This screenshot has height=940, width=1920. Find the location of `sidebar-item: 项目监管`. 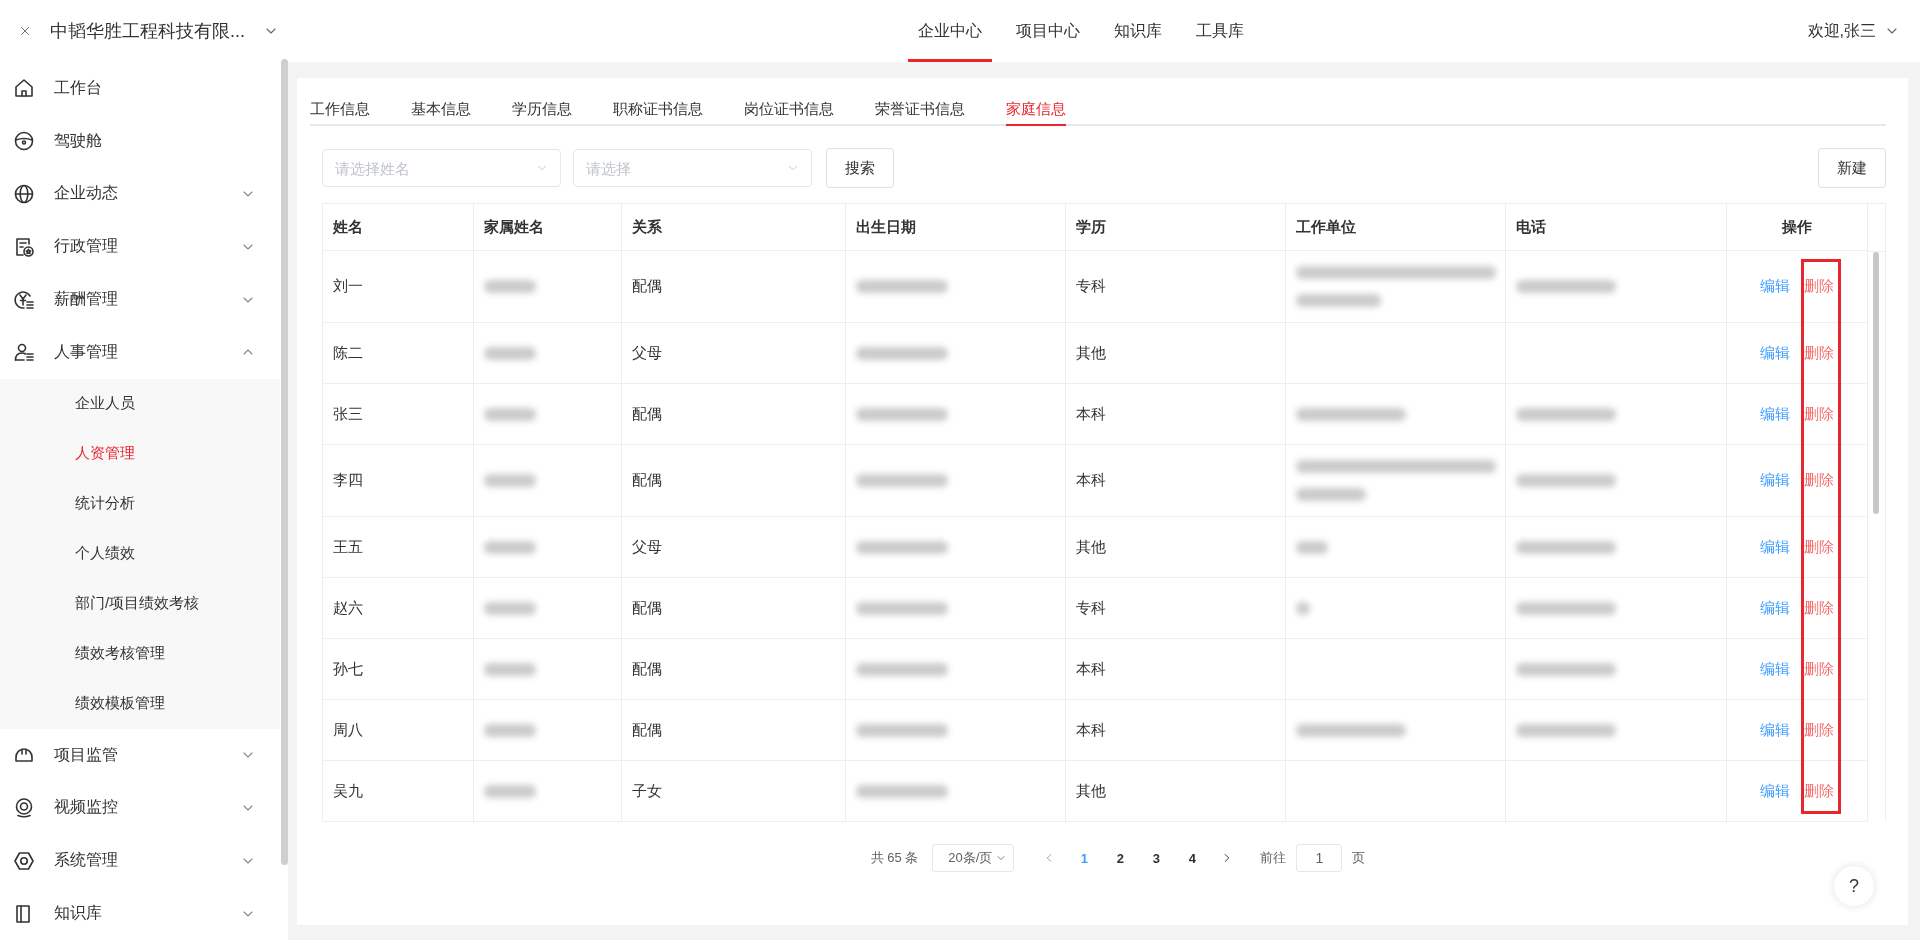

sidebar-item: 项目监管 is located at coordinates (140, 755).